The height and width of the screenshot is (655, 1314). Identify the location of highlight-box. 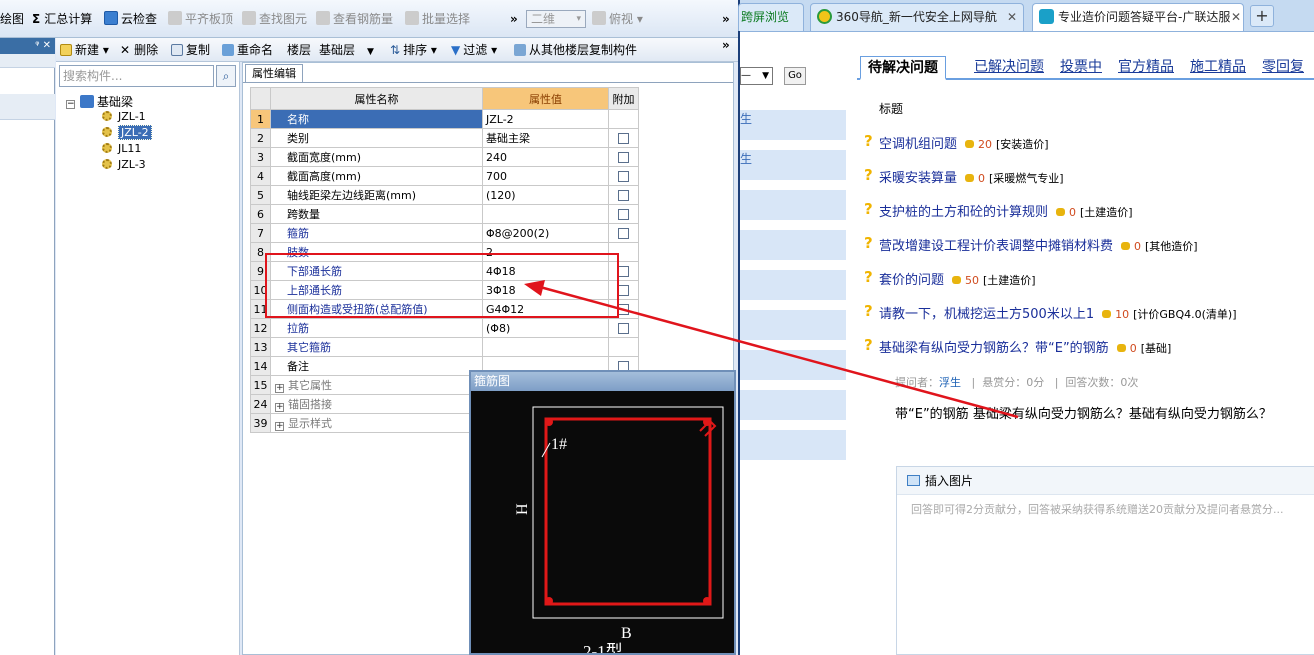
(442, 285).